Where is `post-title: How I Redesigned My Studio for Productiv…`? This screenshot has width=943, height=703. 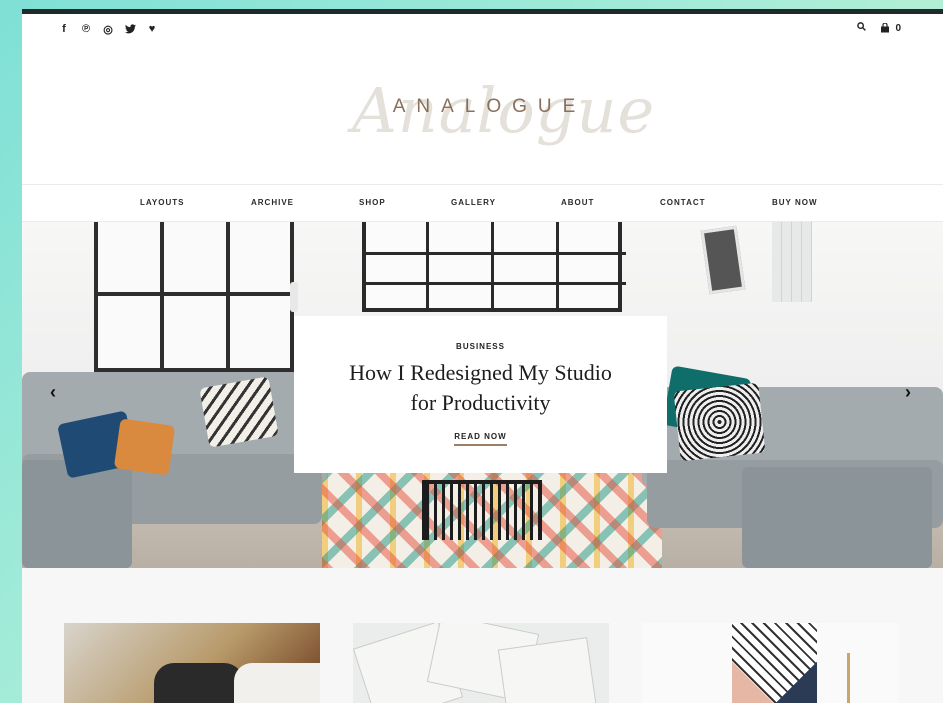 post-title: How I Redesigned My Studio for Productiv… is located at coordinates (480, 388).